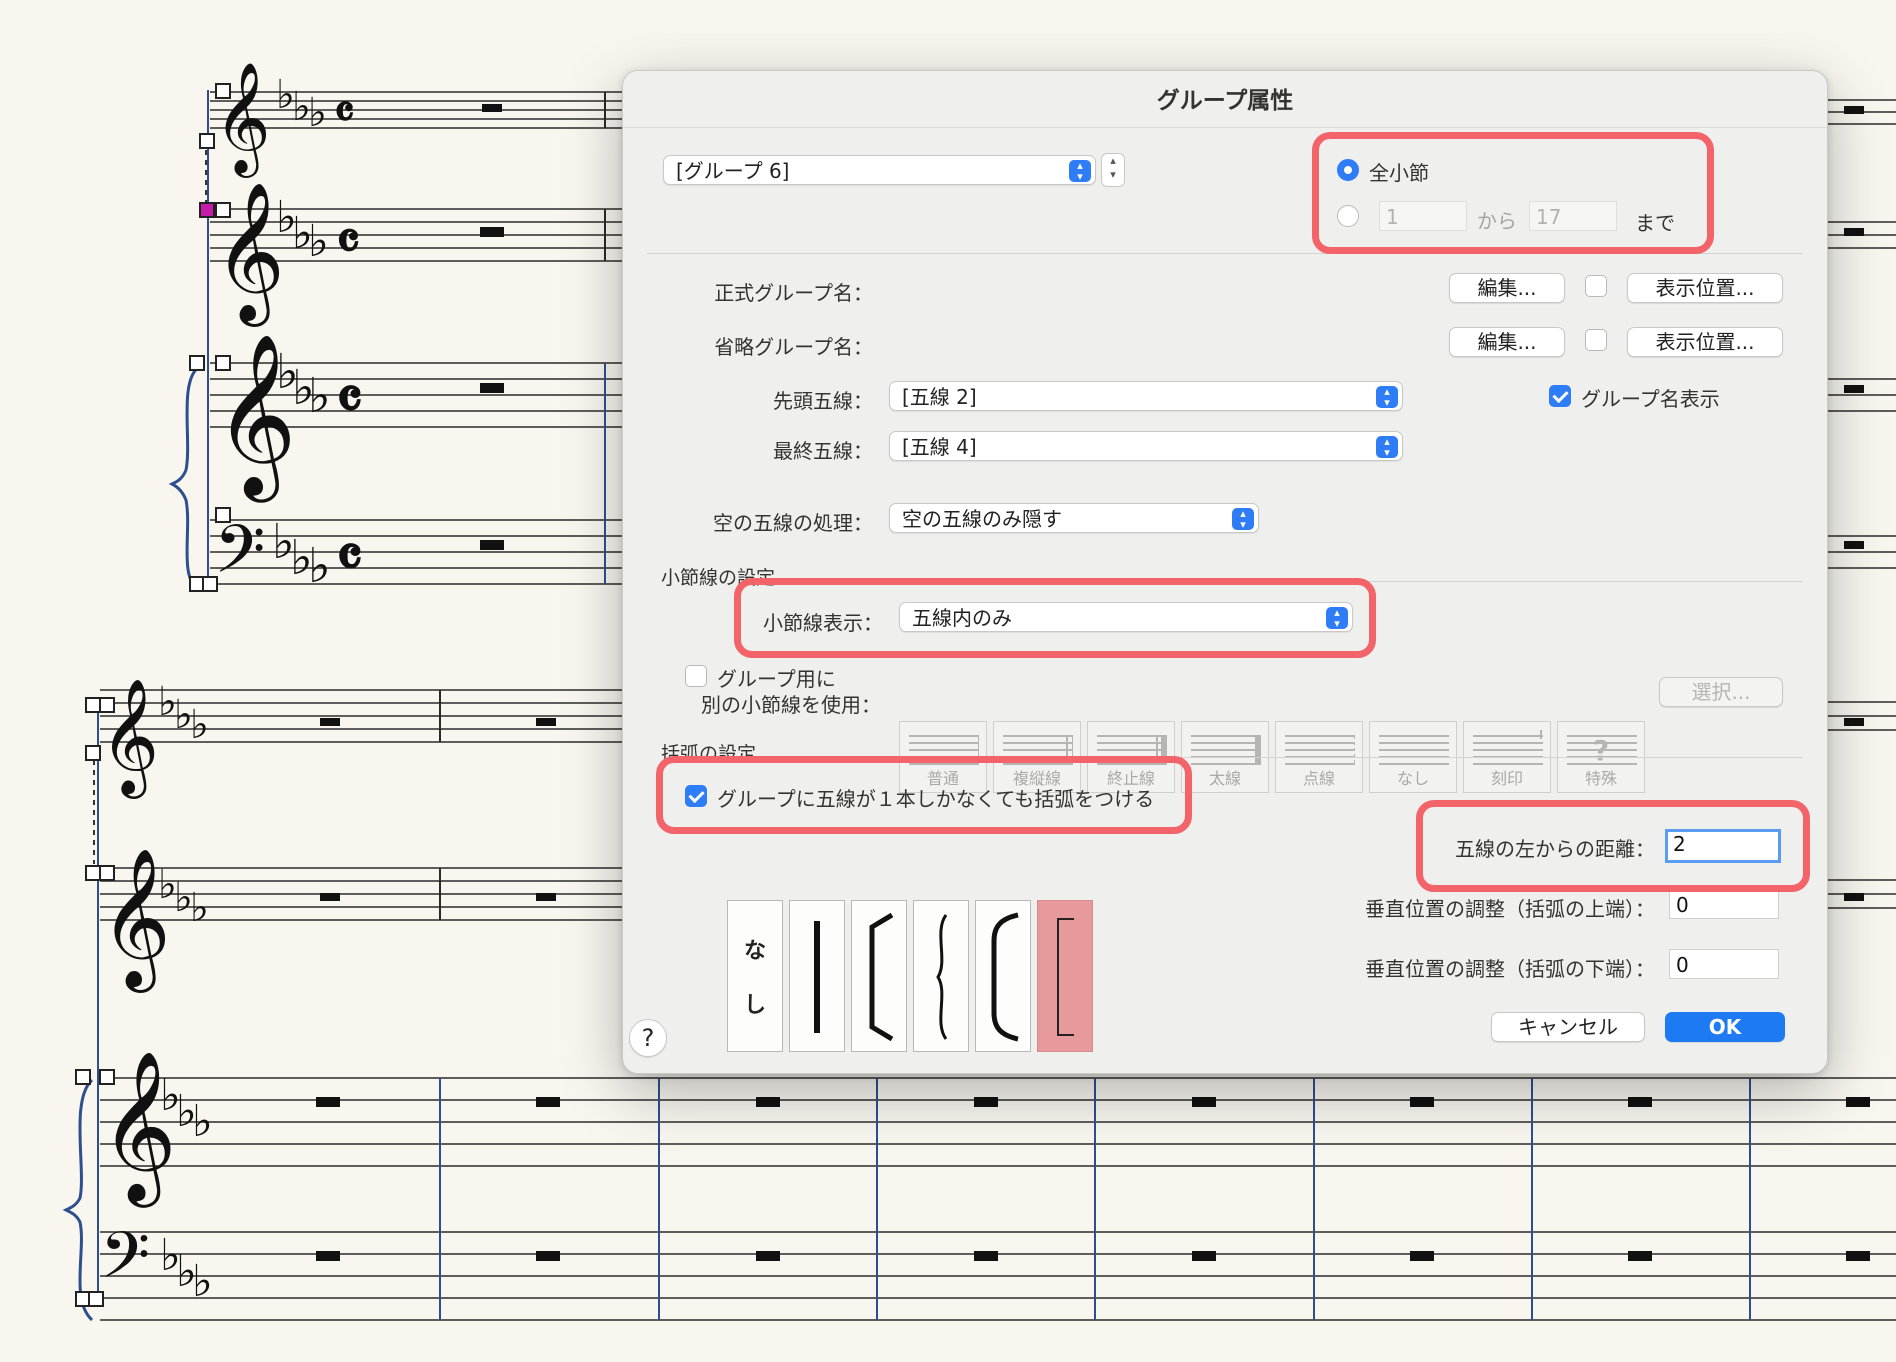 Image resolution: width=1896 pixels, height=1362 pixels. I want to click on bottom-staff-label: 最終五線：, so click(823, 451).